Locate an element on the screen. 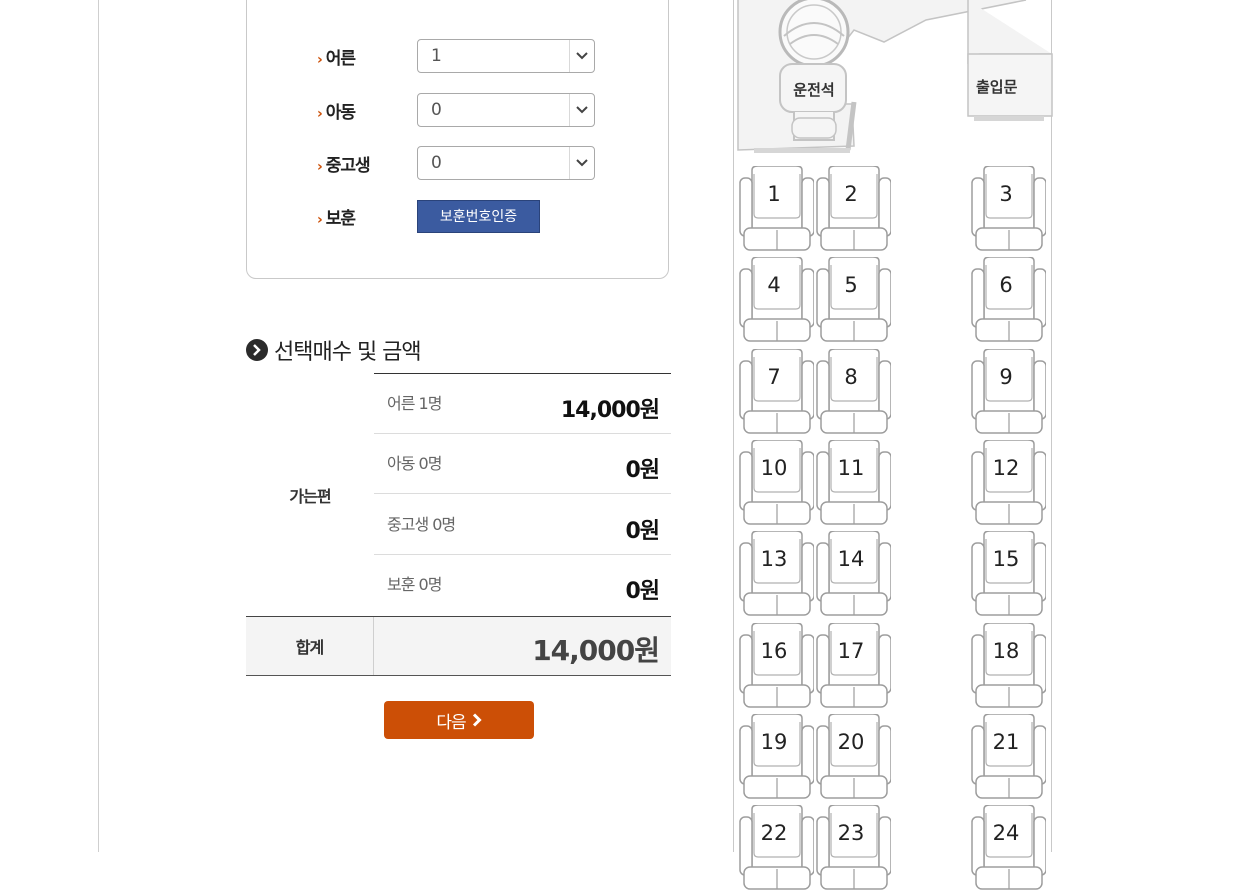  seat-number: 16 is located at coordinates (774, 650).